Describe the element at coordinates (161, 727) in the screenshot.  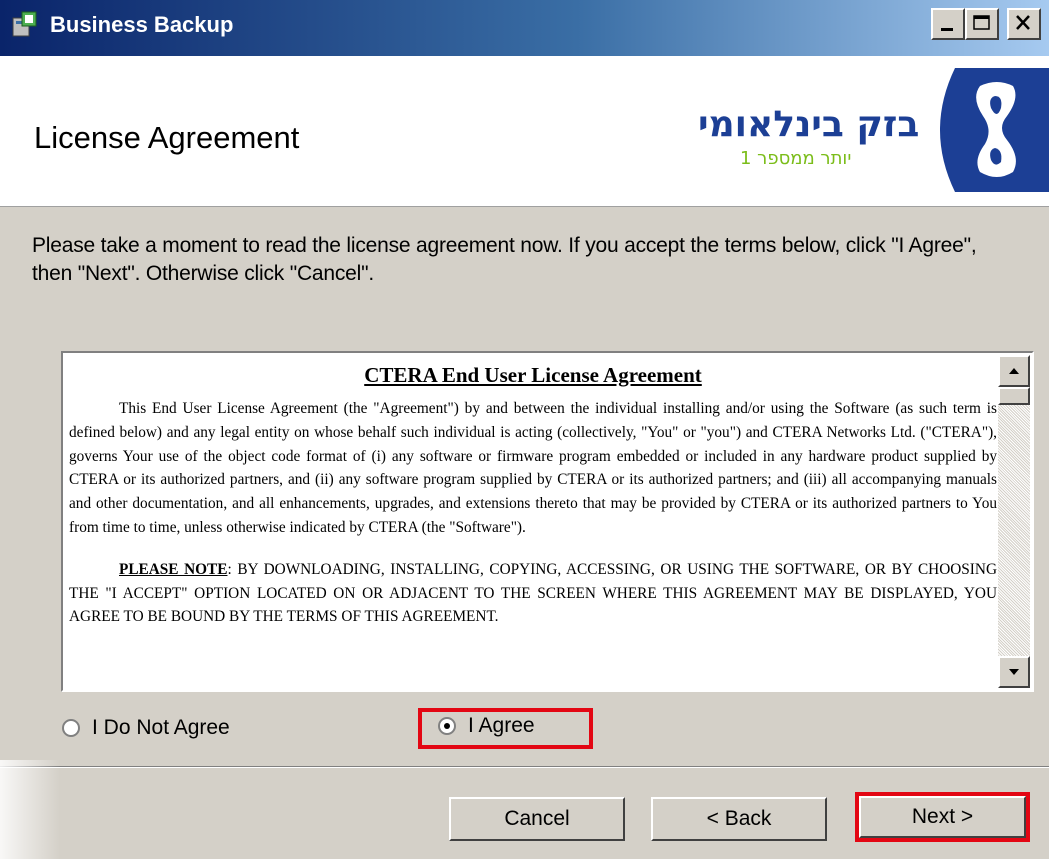
I see `radio-label-disagree: I Do Not Agree` at that location.